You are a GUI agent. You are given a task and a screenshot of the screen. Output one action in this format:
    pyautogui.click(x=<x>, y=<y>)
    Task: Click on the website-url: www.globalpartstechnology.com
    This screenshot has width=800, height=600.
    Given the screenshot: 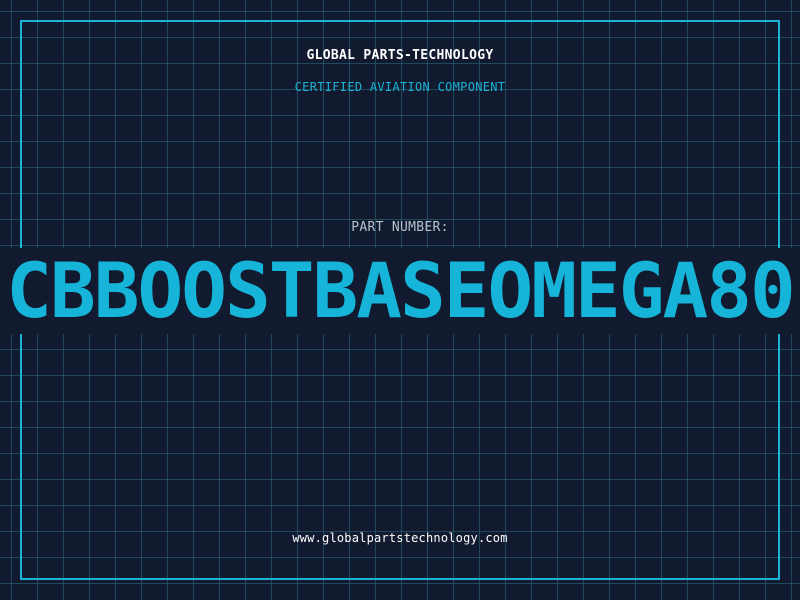 What is the action you would take?
    pyautogui.click(x=400, y=538)
    